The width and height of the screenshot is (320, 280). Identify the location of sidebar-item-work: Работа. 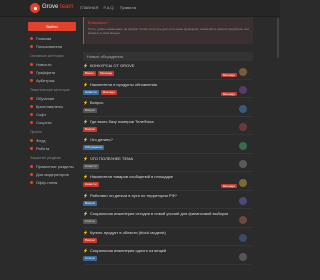
(52, 148).